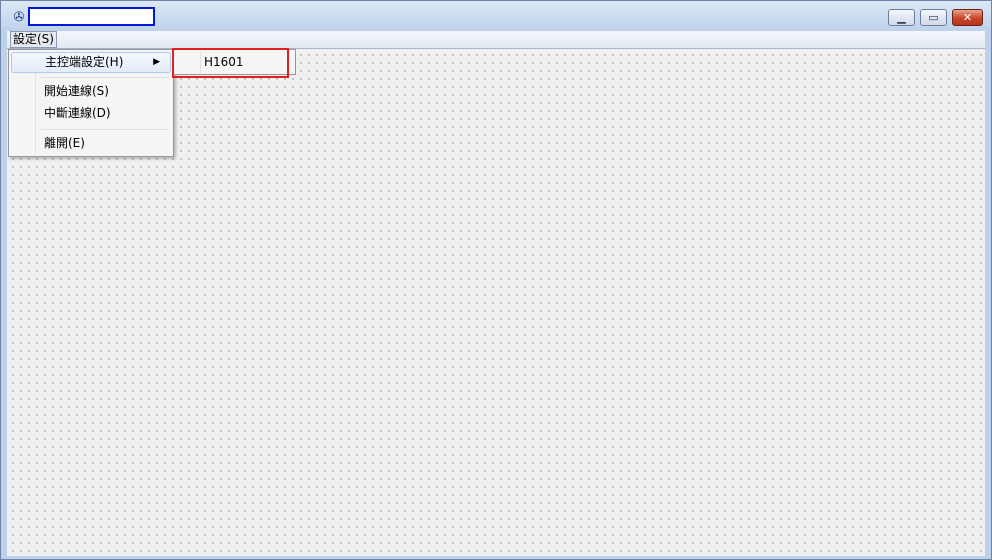 The image size is (992, 560). I want to click on caption-buttons: ▁ ▭ ✕, so click(933, 18).